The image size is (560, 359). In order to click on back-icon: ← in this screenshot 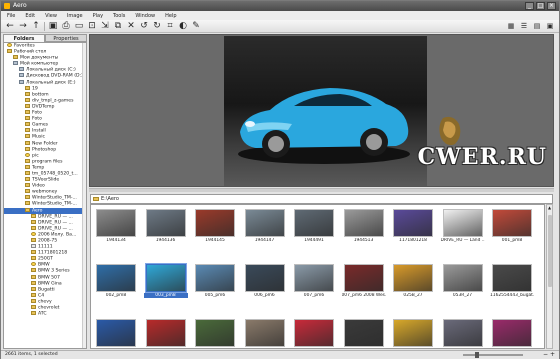, I will do `click(10, 26)`.